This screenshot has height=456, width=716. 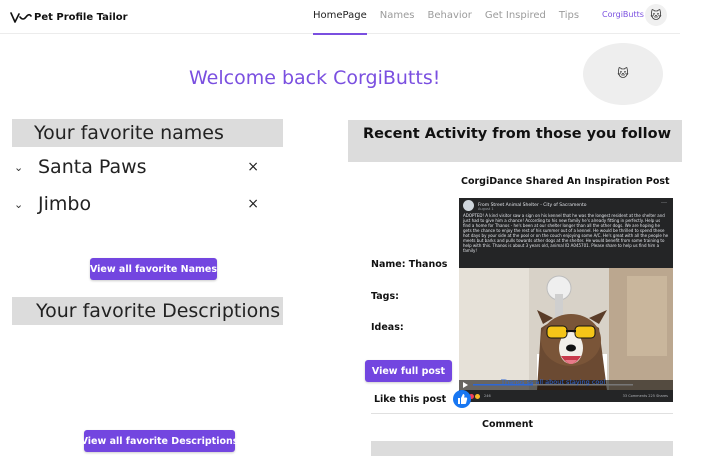 What do you see at coordinates (565, 181) in the screenshot?
I see `post-title: CorgiDance Shared An Inspiration Post` at bounding box center [565, 181].